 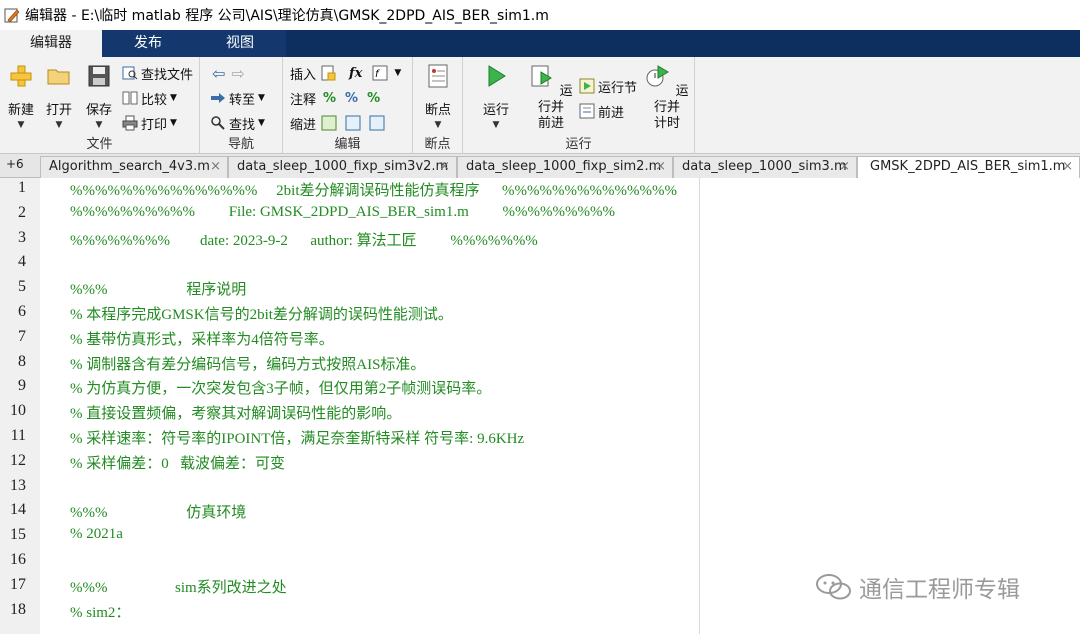 What do you see at coordinates (303, 75) in the screenshot?
I see `insert-label: 插入` at bounding box center [303, 75].